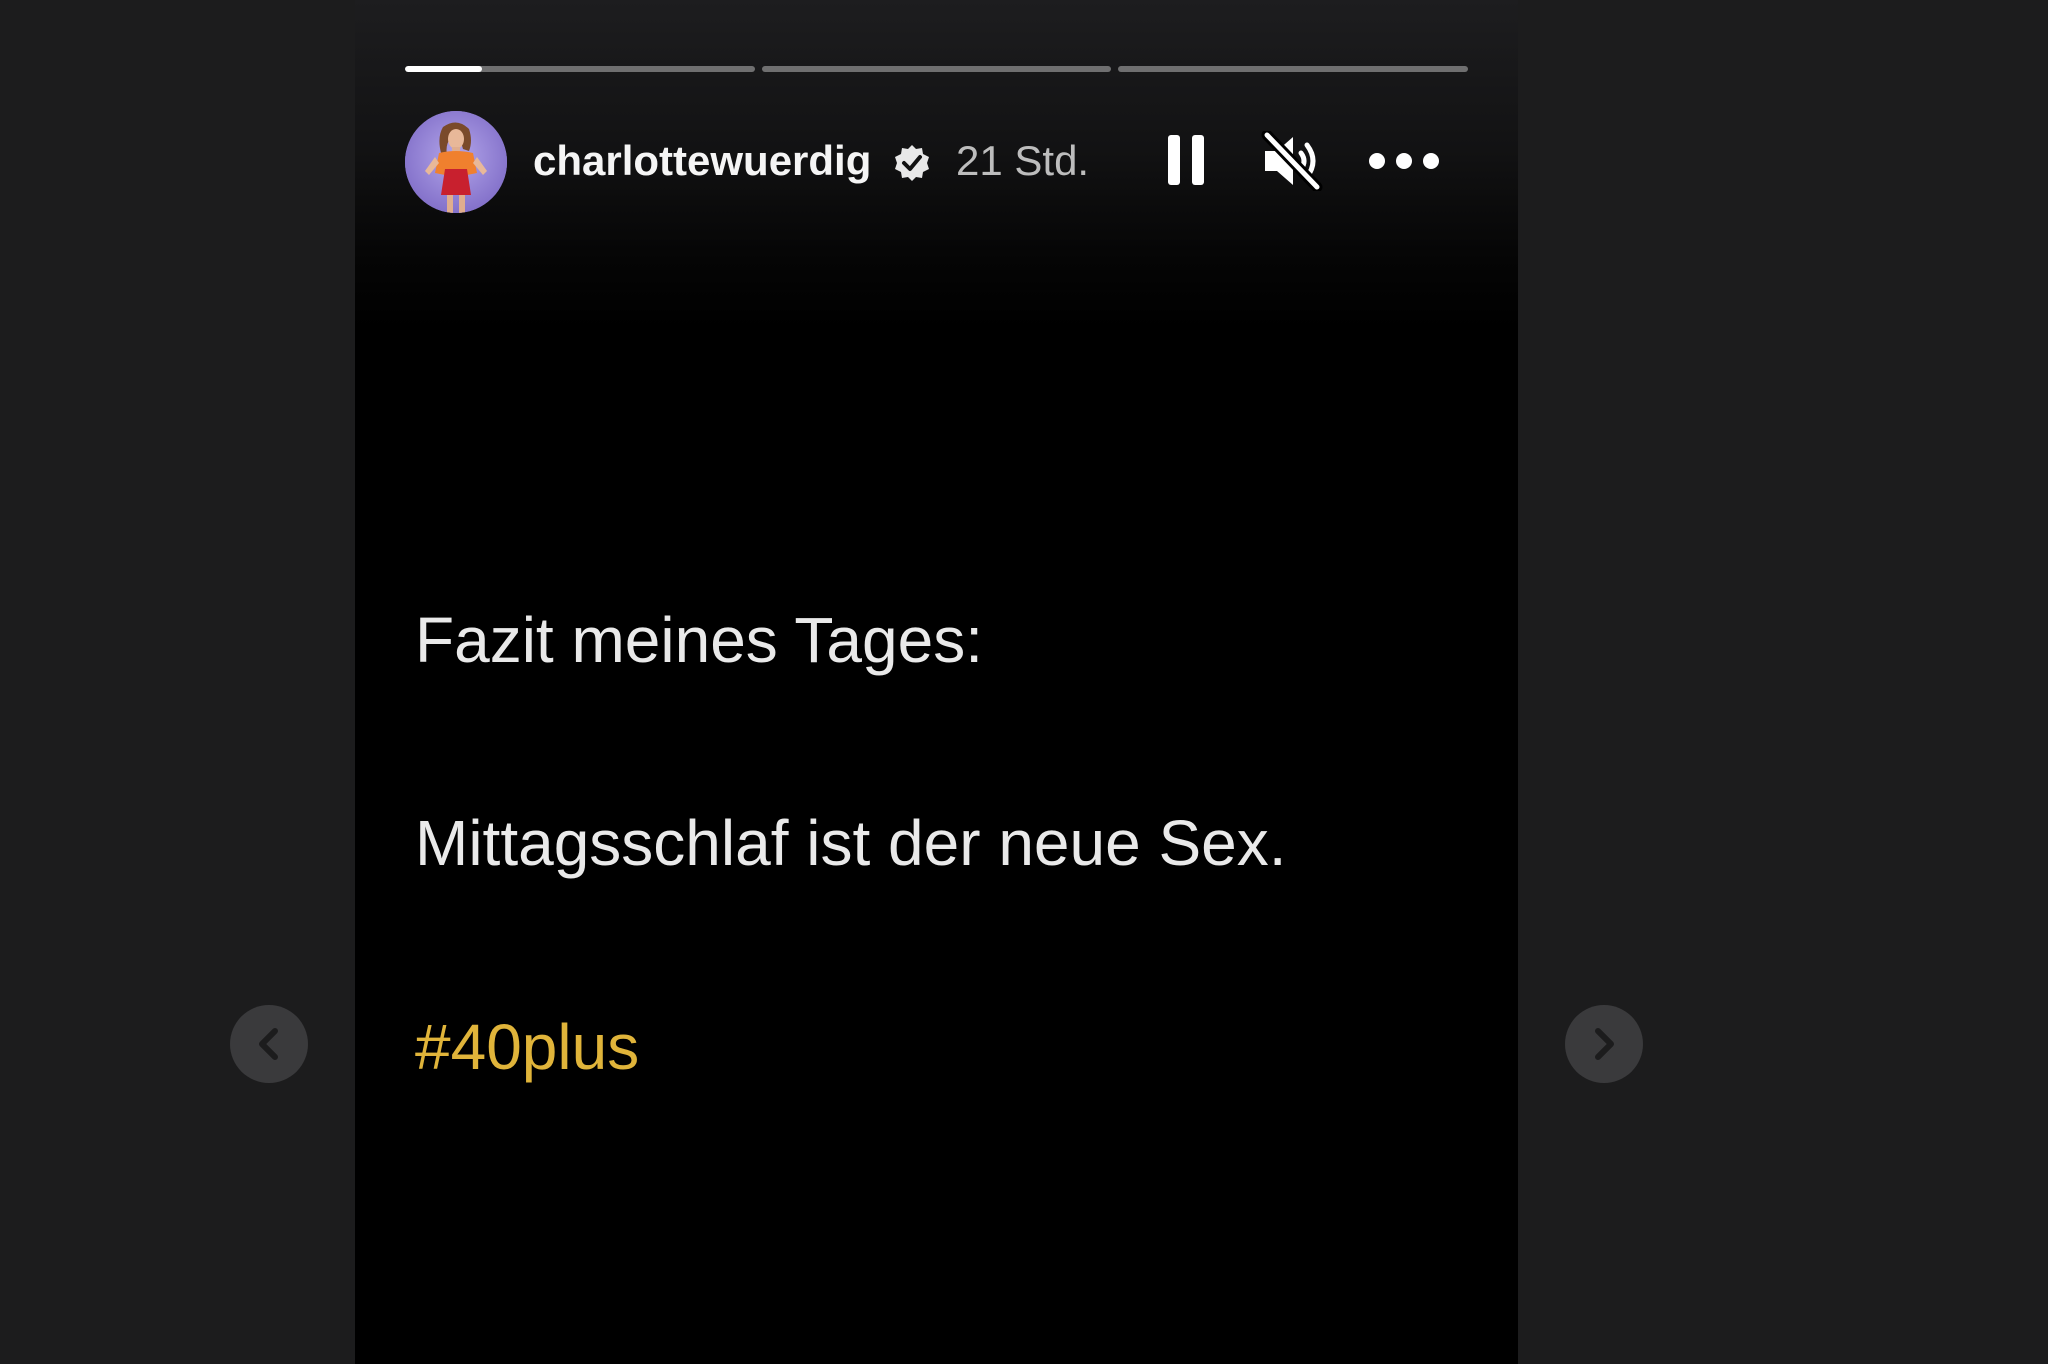 Image resolution: width=2048 pixels, height=1364 pixels. Describe the element at coordinates (443, 69) in the screenshot. I see `progress-segment-fill` at that location.